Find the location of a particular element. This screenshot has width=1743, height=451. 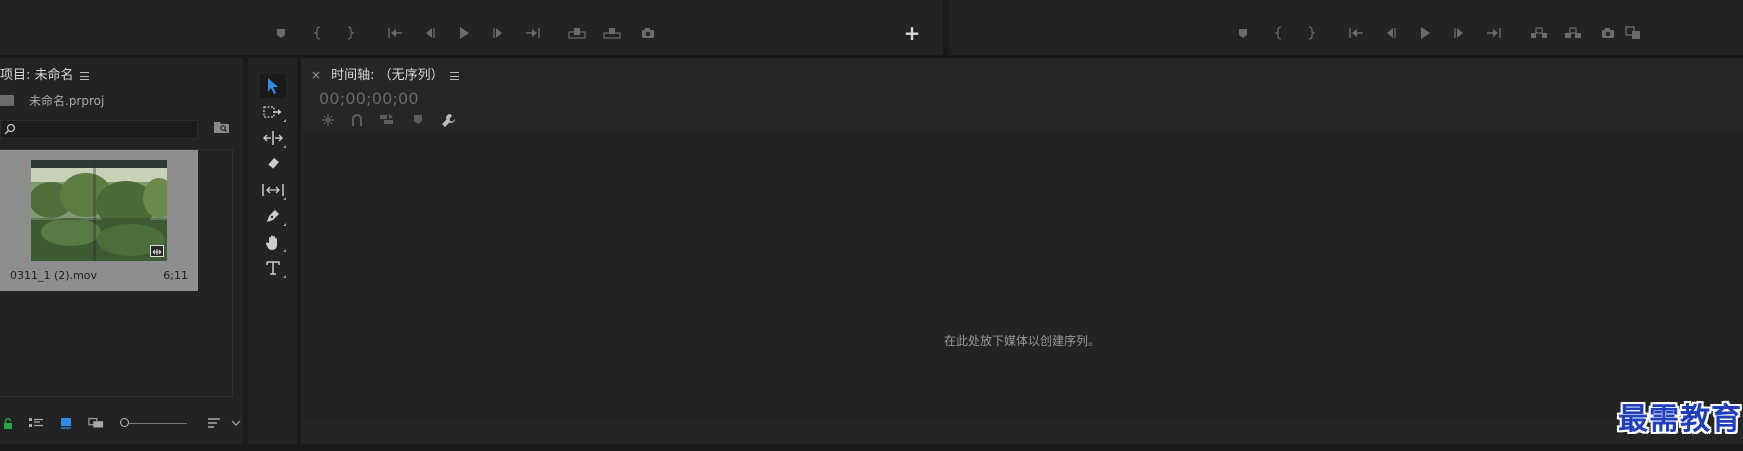

hand-icon is located at coordinates (271, 242).